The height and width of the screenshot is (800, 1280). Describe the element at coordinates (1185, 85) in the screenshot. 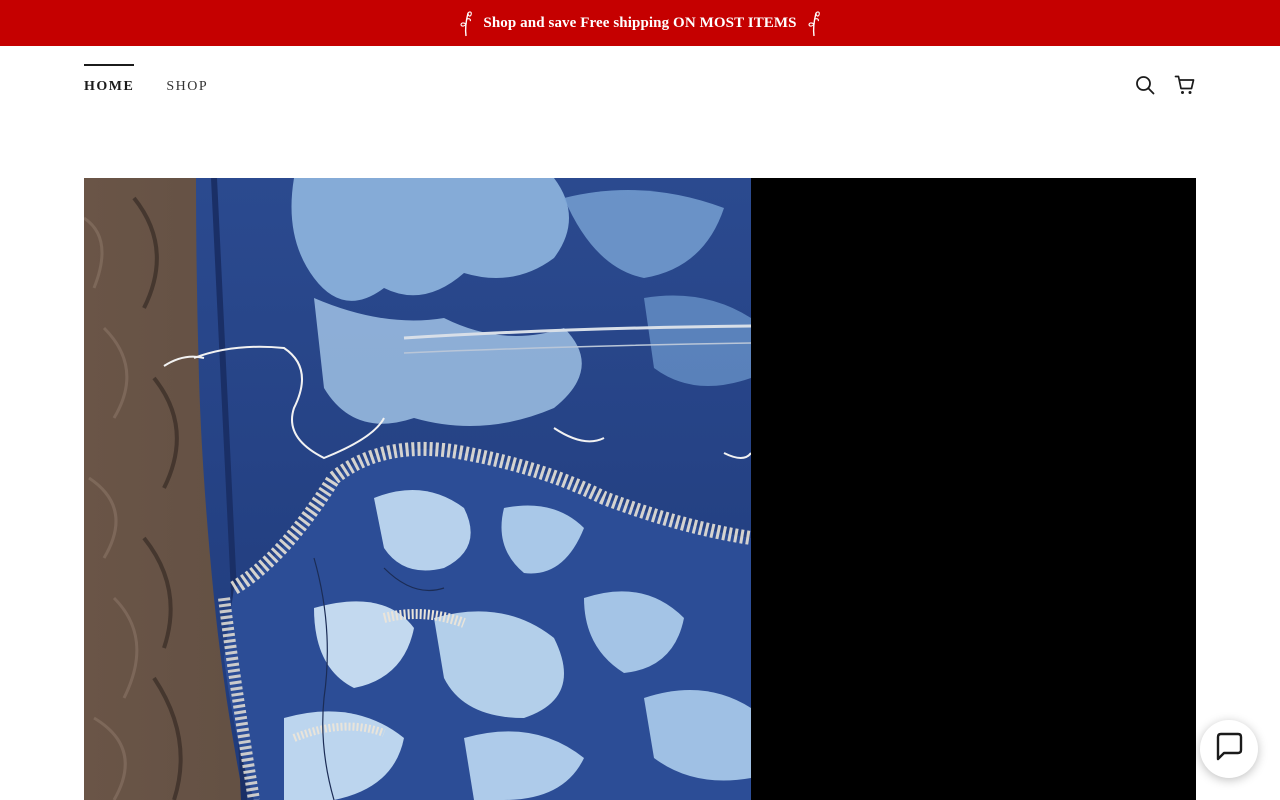

I see `cart-icon` at that location.